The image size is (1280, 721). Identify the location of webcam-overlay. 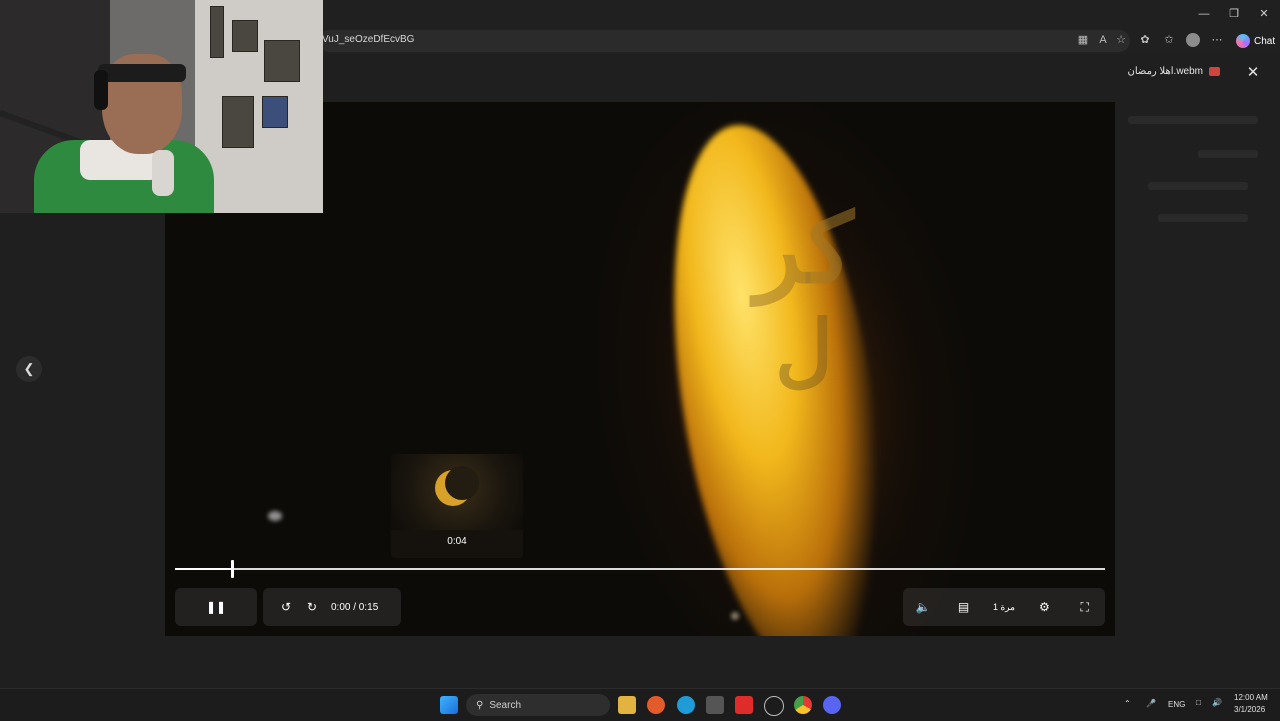
(161, 106).